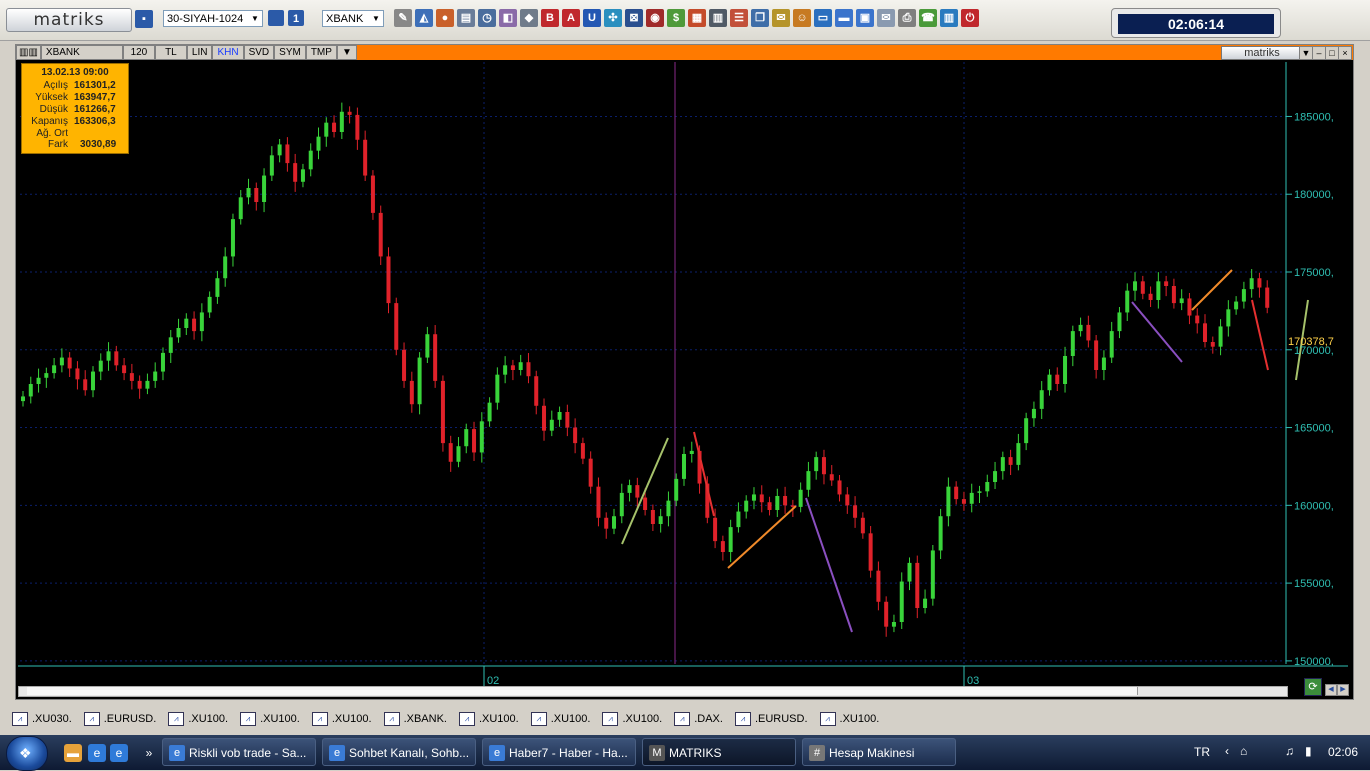 The width and height of the screenshot is (1370, 771). Describe the element at coordinates (259, 52) in the screenshot. I see `tab-volume: SVD` at that location.